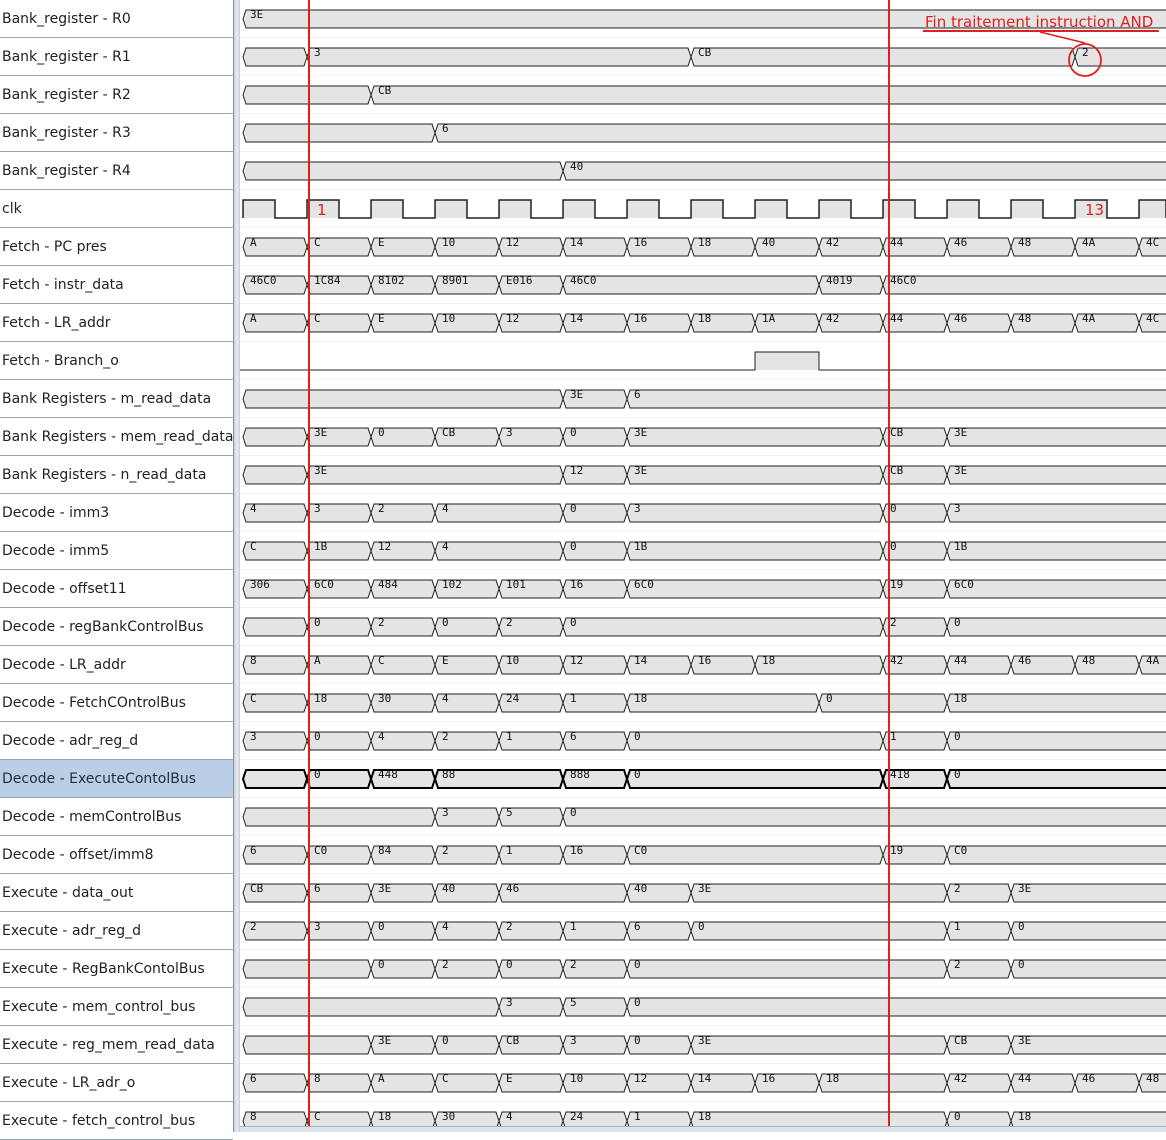 This screenshot has width=1166, height=1140. I want to click on signal-name: Bank Registers - n_read_data, so click(116, 475).